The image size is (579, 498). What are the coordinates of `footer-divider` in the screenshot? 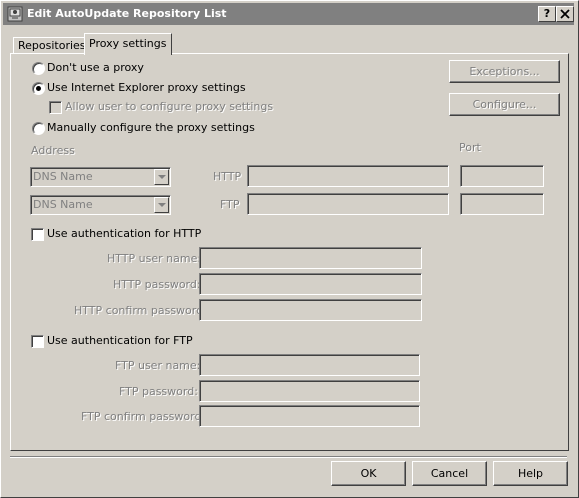 It's located at (288, 457).